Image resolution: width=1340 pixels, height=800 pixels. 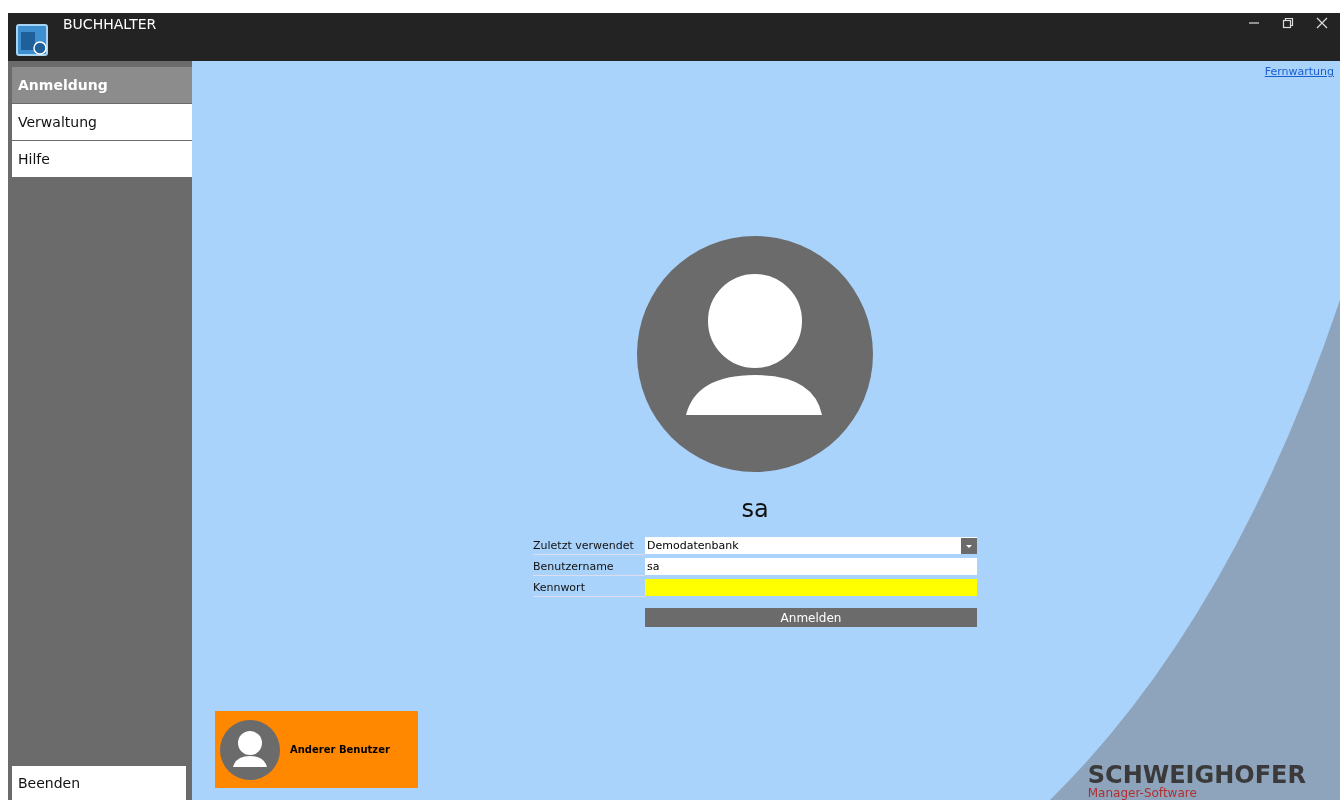 I want to click on app-logo-icon, so click(x=32, y=40).